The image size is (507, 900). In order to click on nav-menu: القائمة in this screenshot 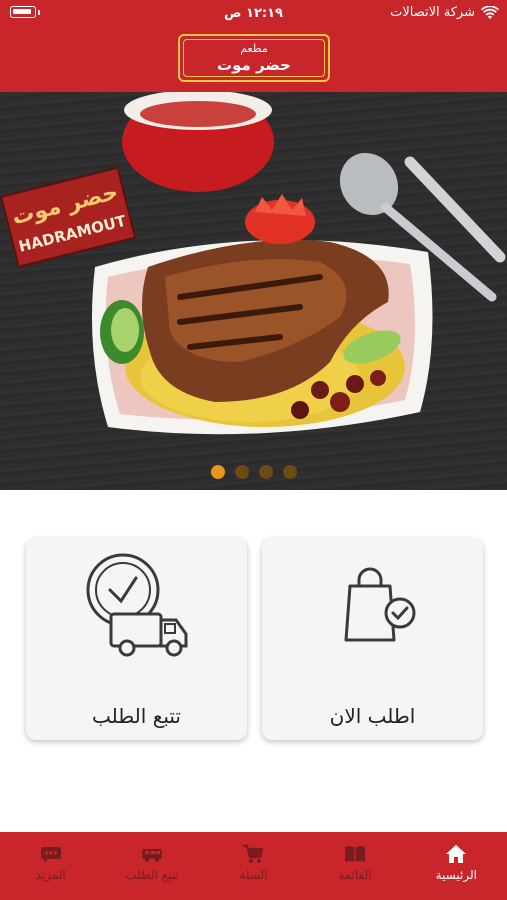, I will do `click(354, 866)`.